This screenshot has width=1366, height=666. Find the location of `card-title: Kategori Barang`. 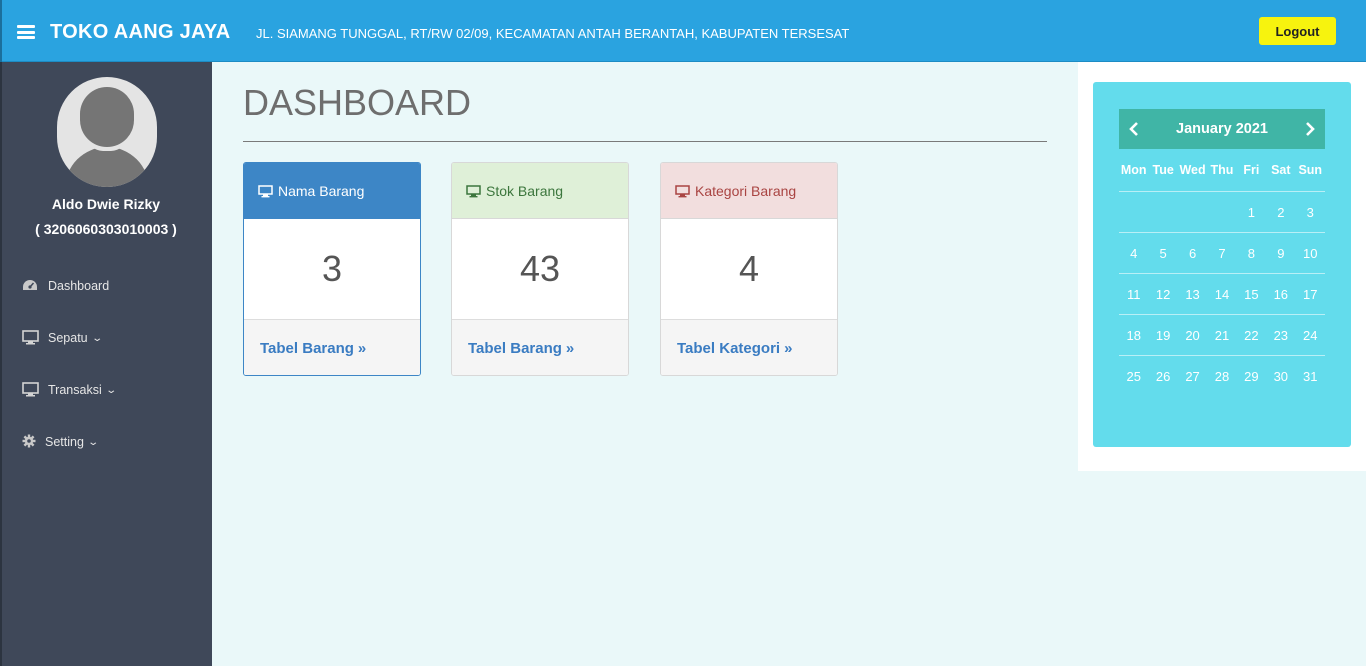

card-title: Kategori Barang is located at coordinates (746, 190).